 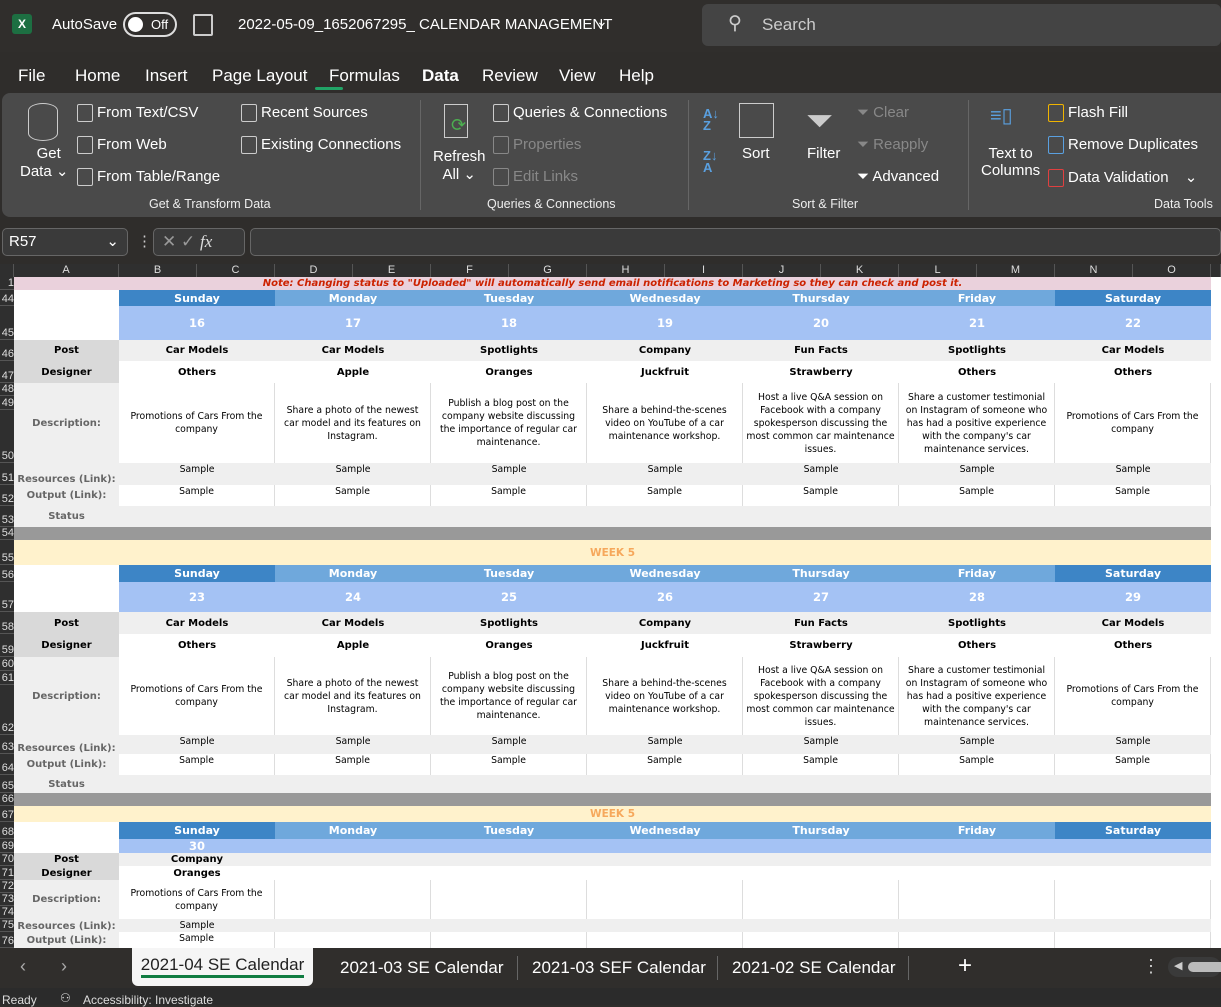 What do you see at coordinates (509, 597) in the screenshot?
I see `date-cell: 25` at bounding box center [509, 597].